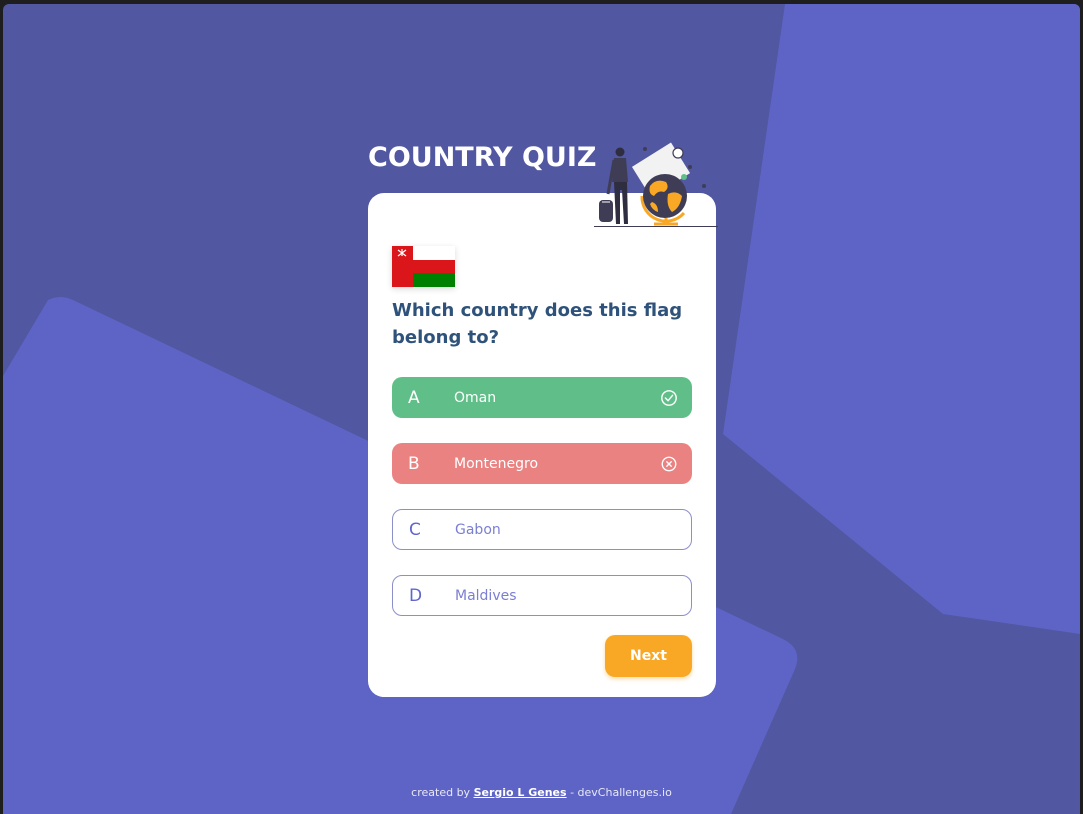 The height and width of the screenshot is (814, 1083). I want to click on option-letter: D, so click(416, 595).